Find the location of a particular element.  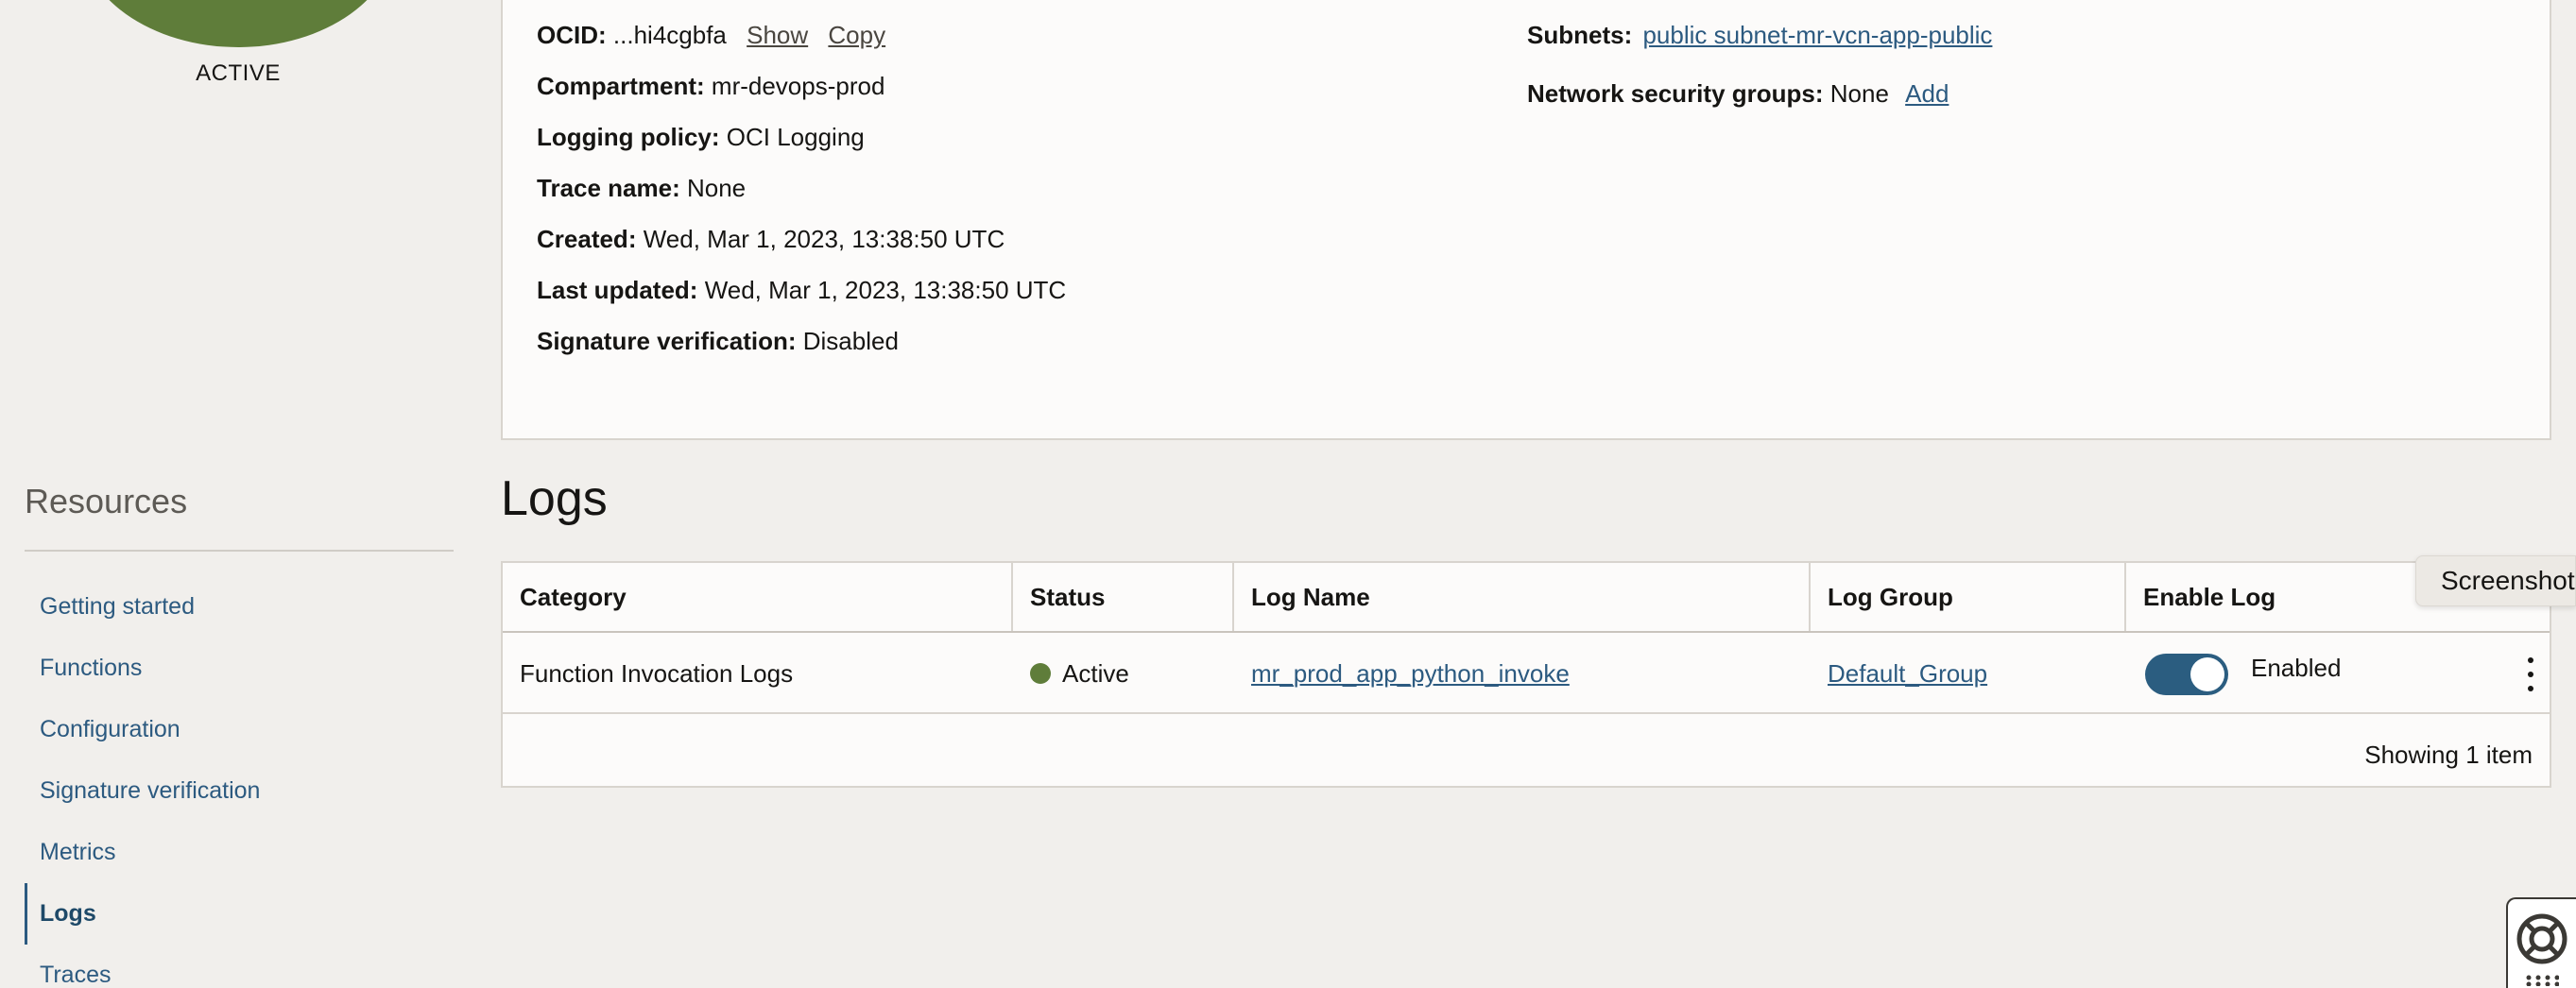

cell-log-name: mr_prod_app_python_invoke is located at coordinates (1402, 673).